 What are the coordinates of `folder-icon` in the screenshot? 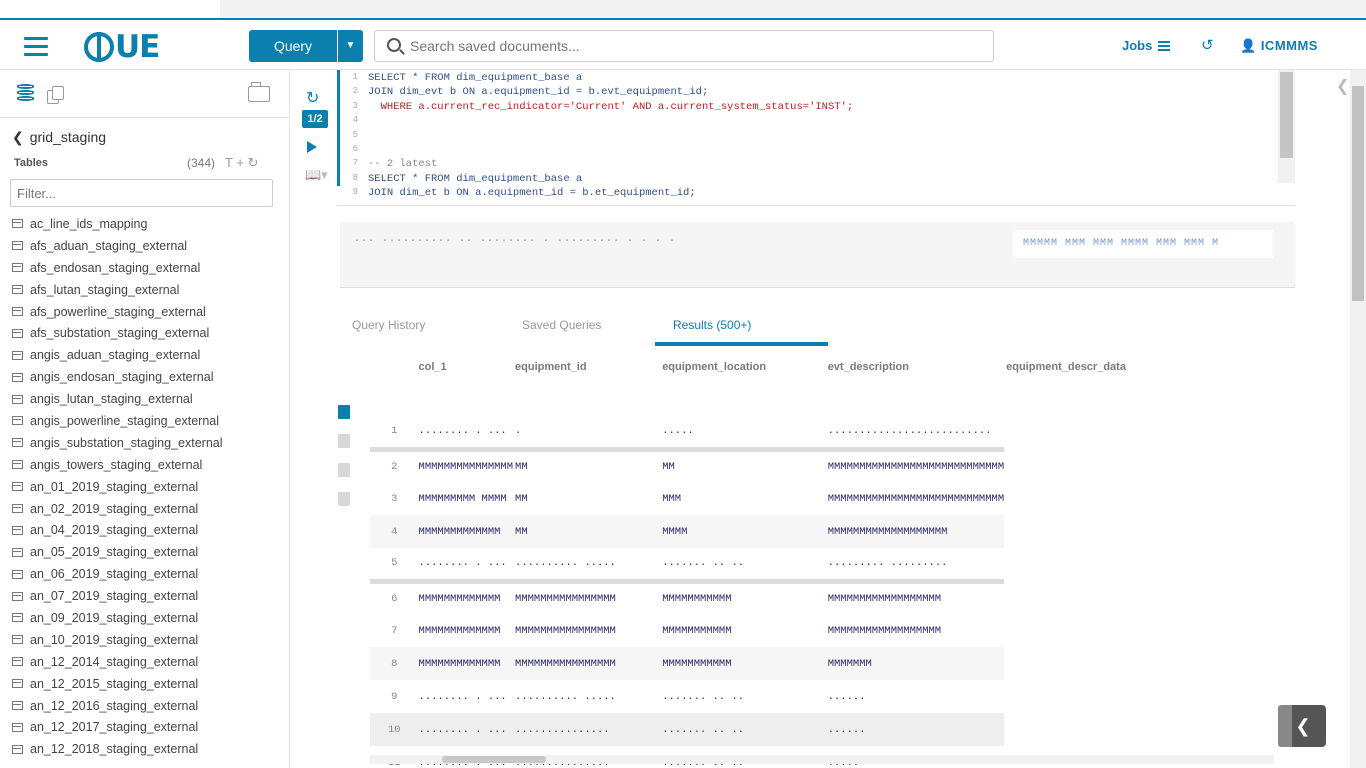 It's located at (259, 92).